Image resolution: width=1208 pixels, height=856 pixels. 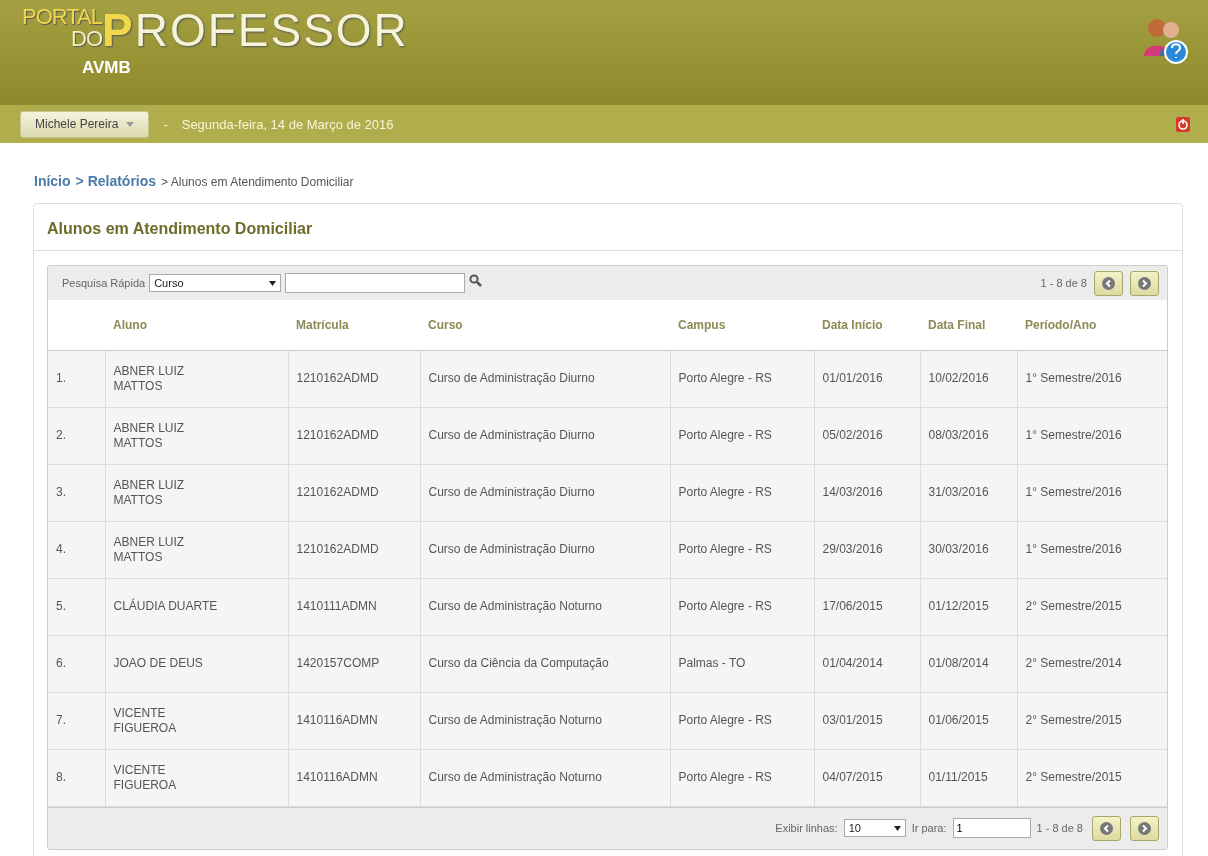 I want to click on breadcrumb-link: > Relatórios, so click(x=116, y=181).